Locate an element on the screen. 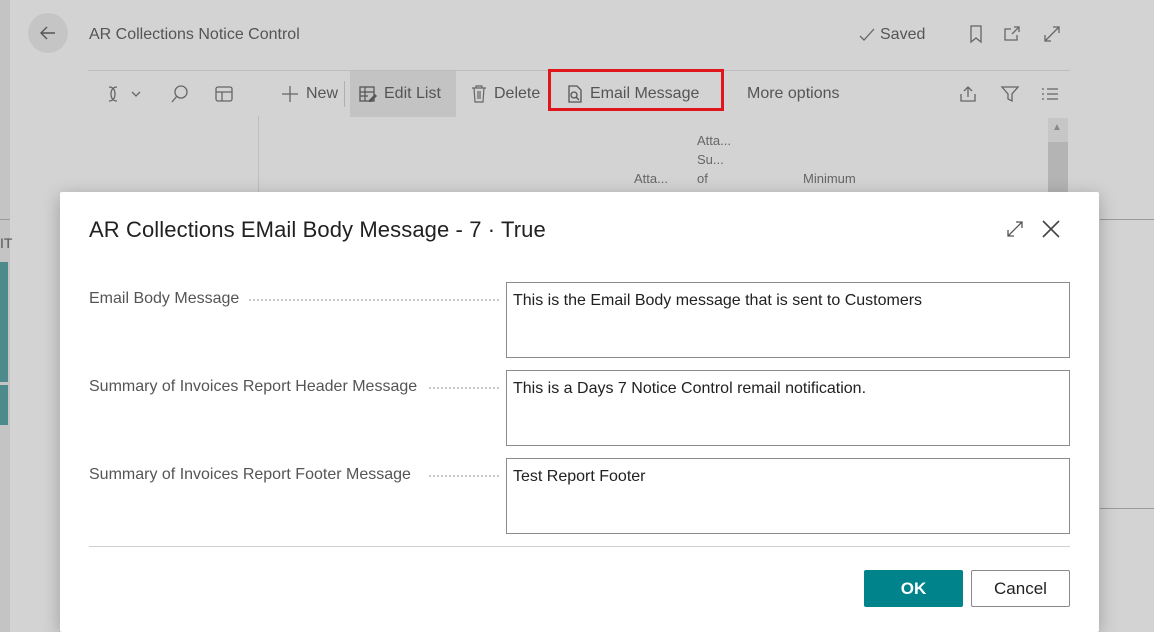  field-label: Email Body Message is located at coordinates (164, 298).